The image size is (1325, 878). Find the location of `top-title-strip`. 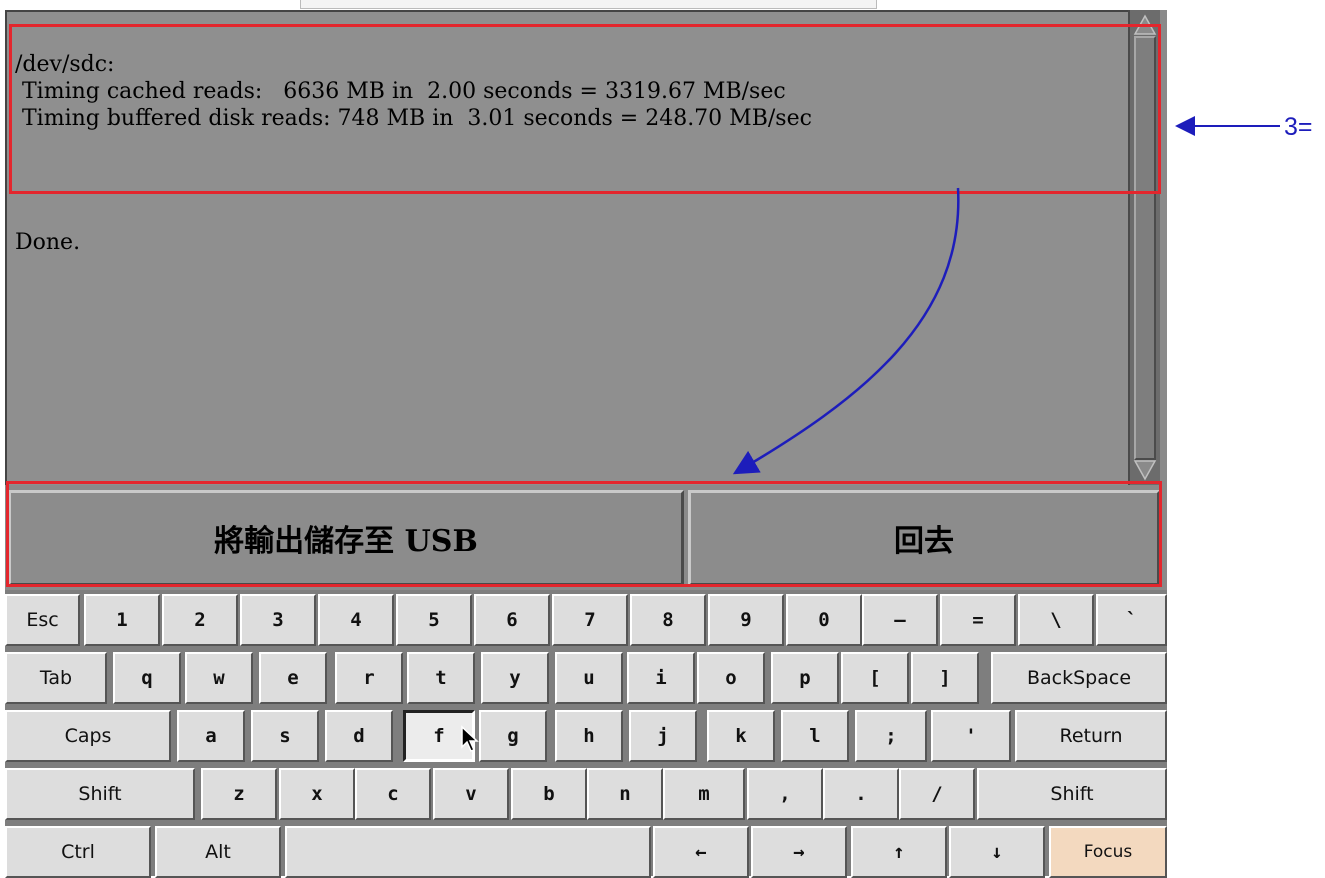

top-title-strip is located at coordinates (588, 4).